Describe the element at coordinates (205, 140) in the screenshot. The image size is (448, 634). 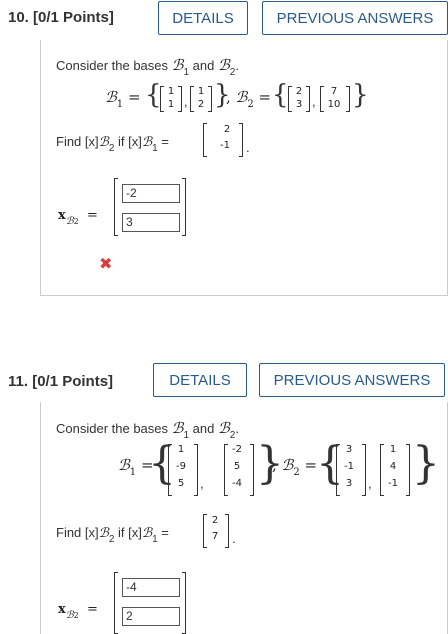
I see `q10-given-vector` at that location.